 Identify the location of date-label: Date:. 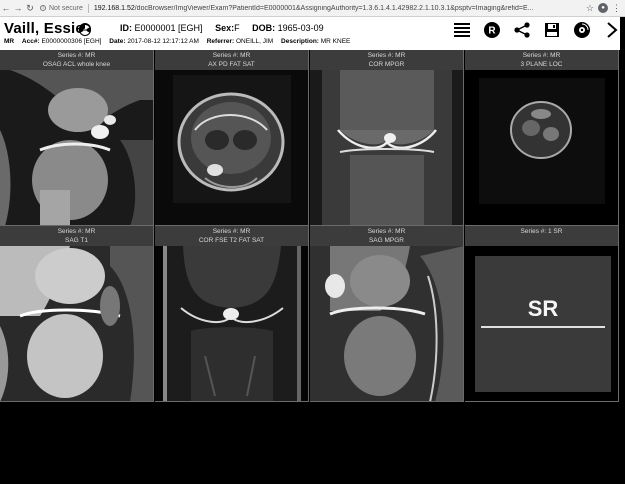
(117, 41).